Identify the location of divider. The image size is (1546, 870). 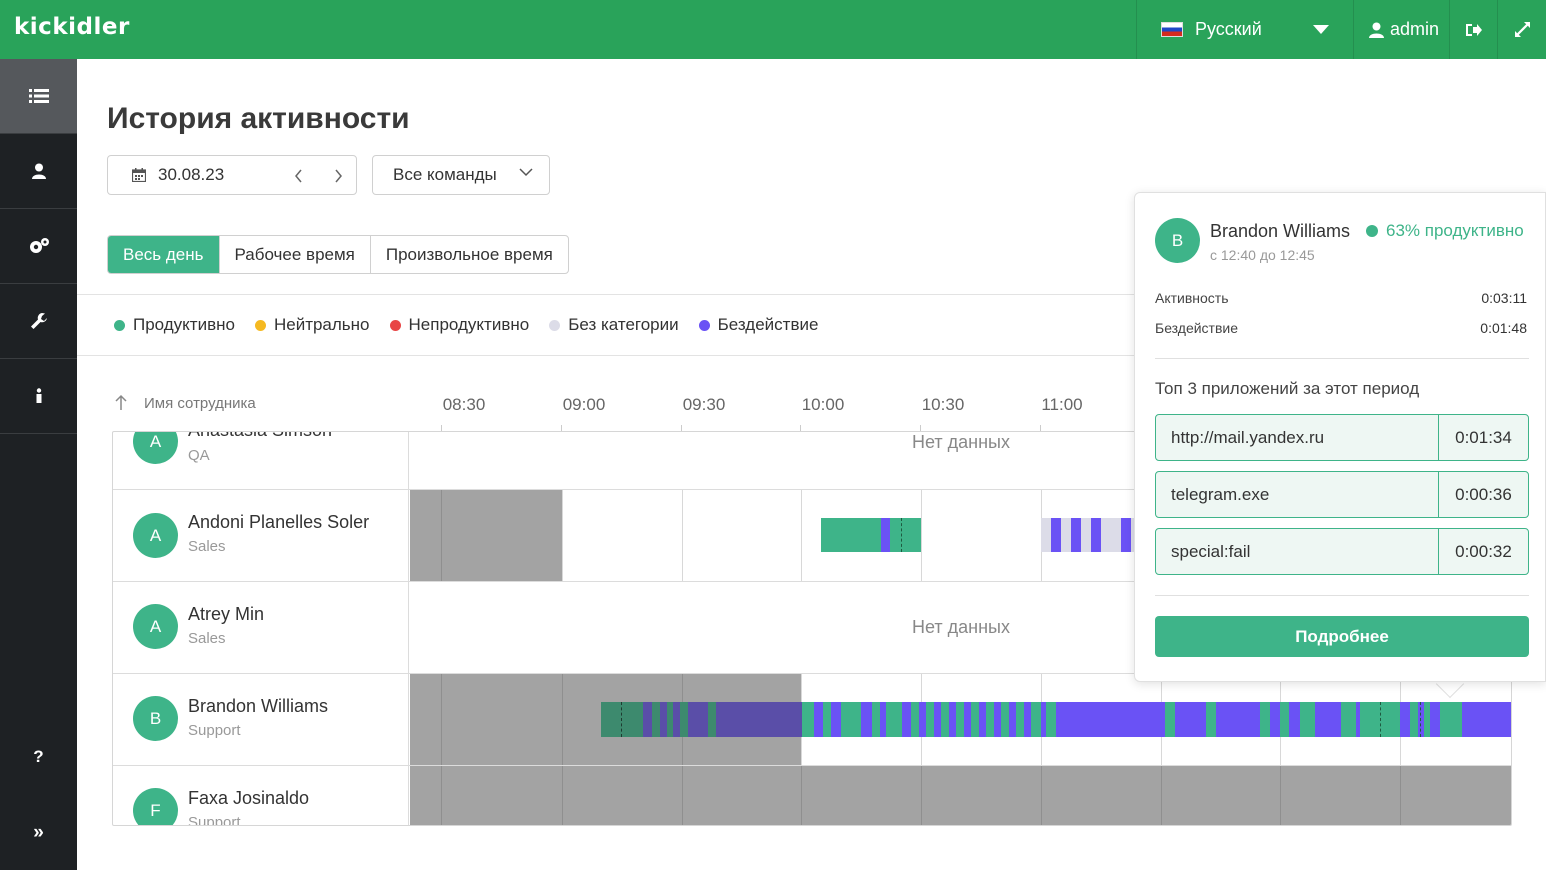
(1342, 358).